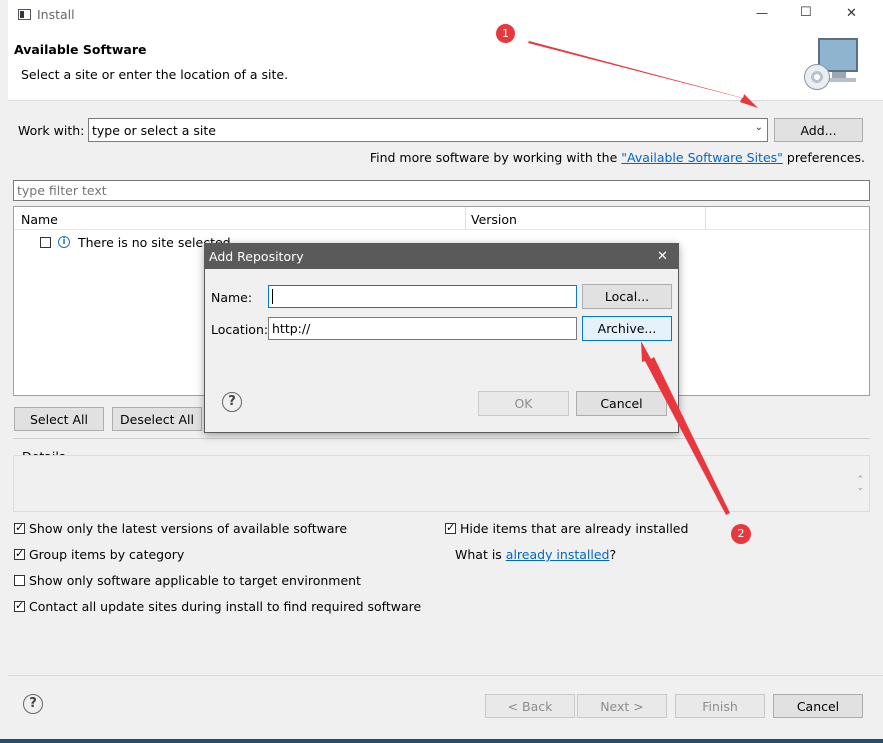 The image size is (883, 743). I want to click on work-with-value: type or select a site, so click(154, 130).